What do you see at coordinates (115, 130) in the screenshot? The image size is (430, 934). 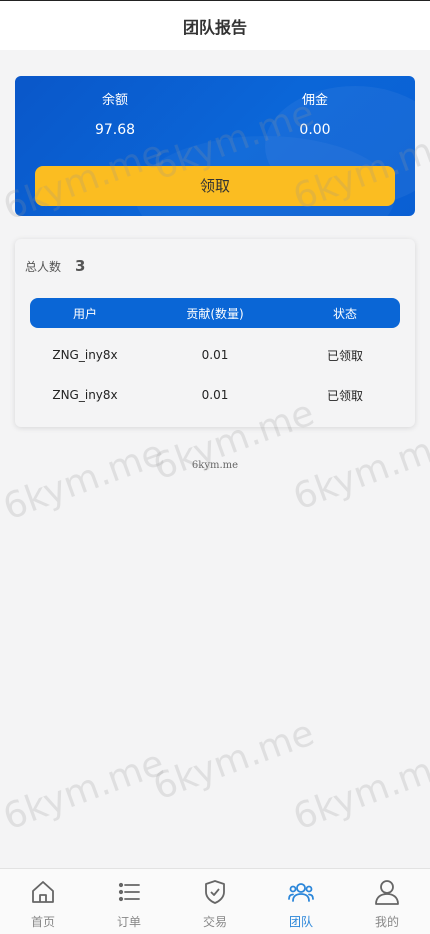 I see `balance-value: 97.68` at bounding box center [115, 130].